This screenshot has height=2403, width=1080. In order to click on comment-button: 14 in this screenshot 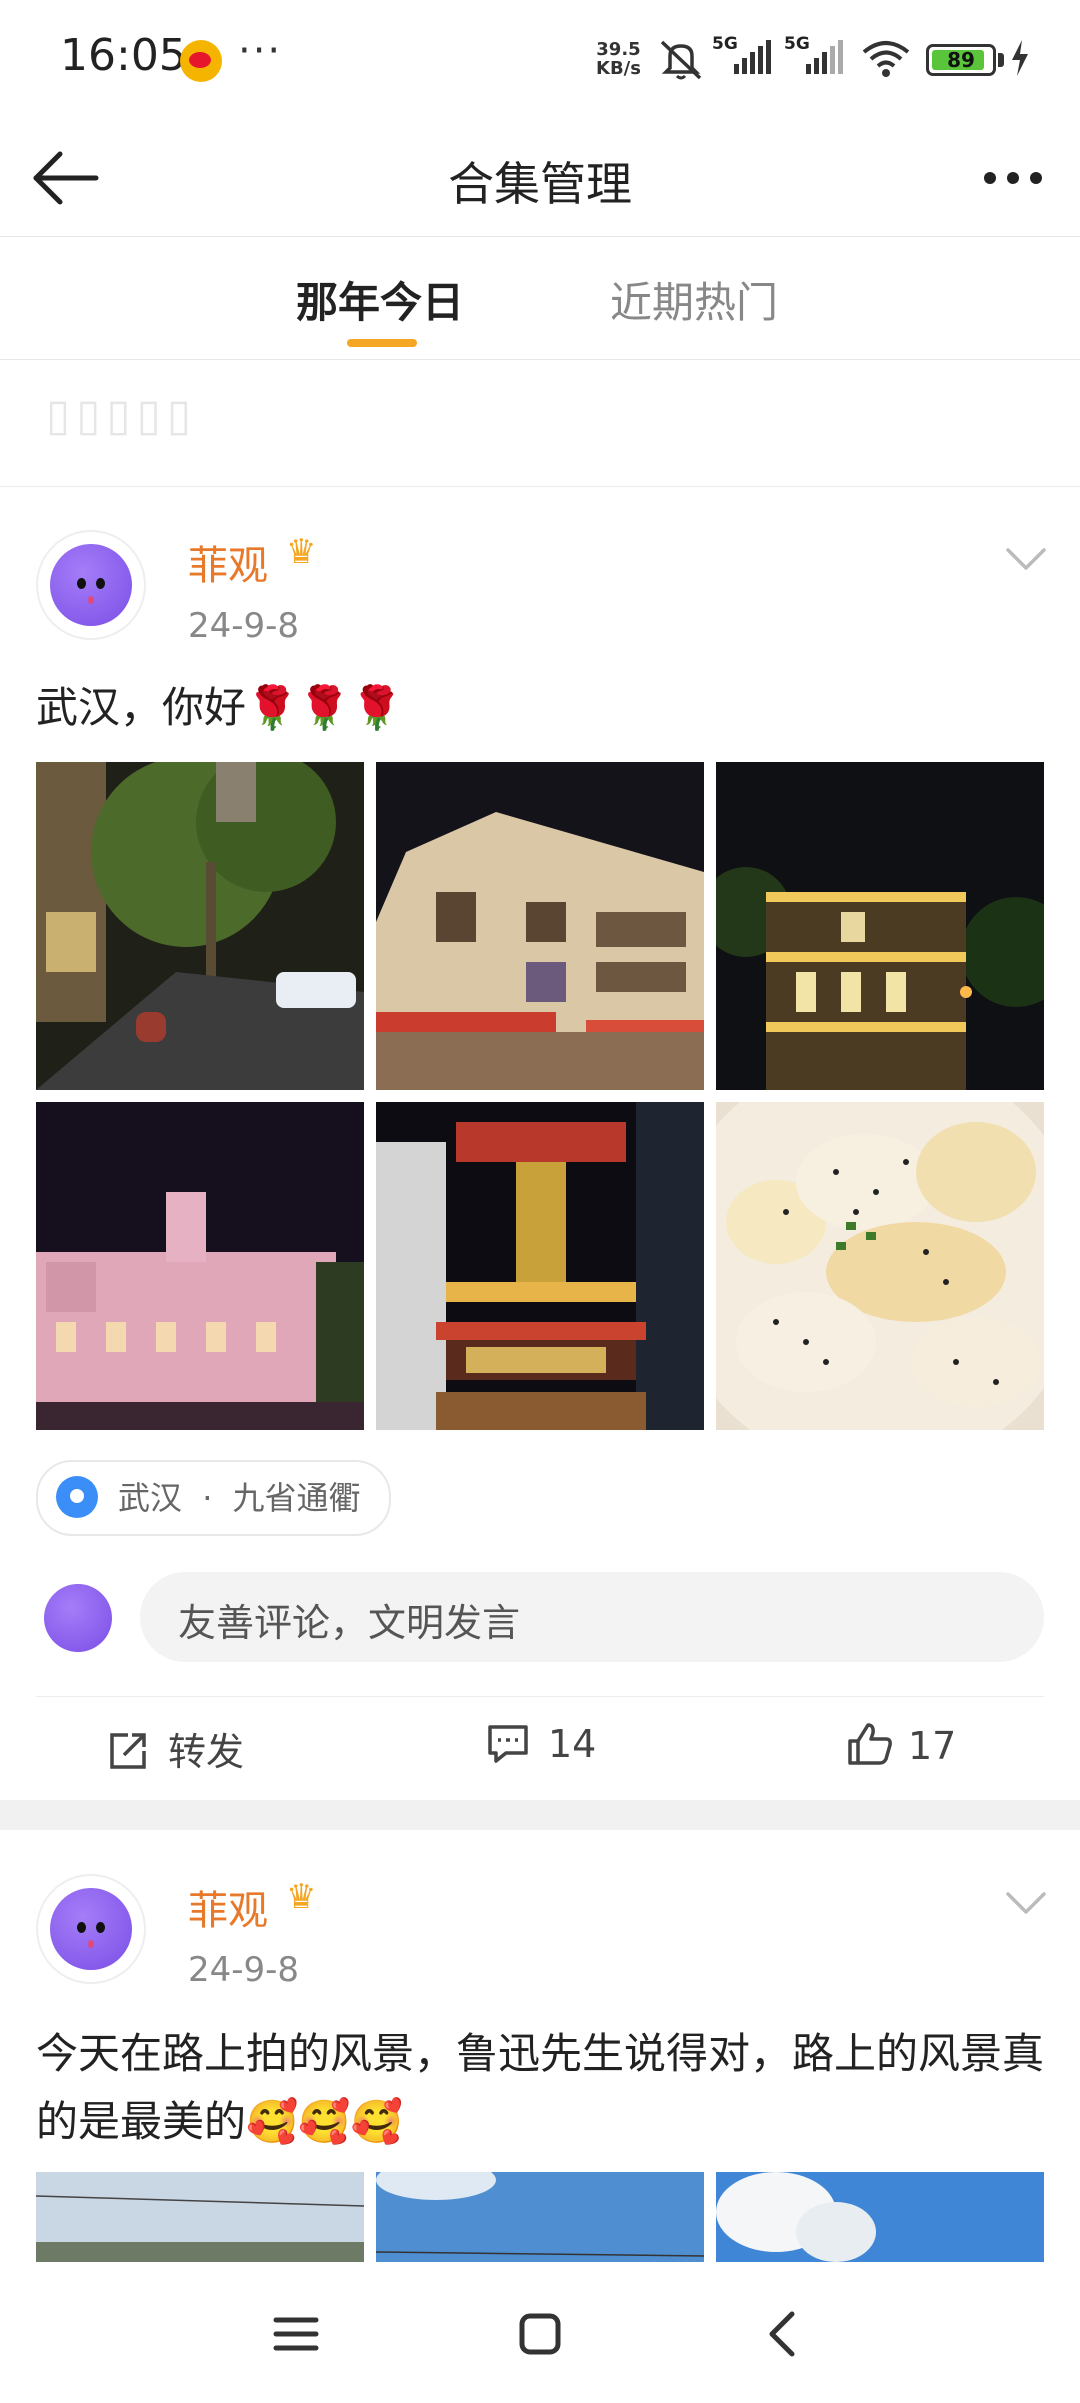, I will do `click(541, 1743)`.